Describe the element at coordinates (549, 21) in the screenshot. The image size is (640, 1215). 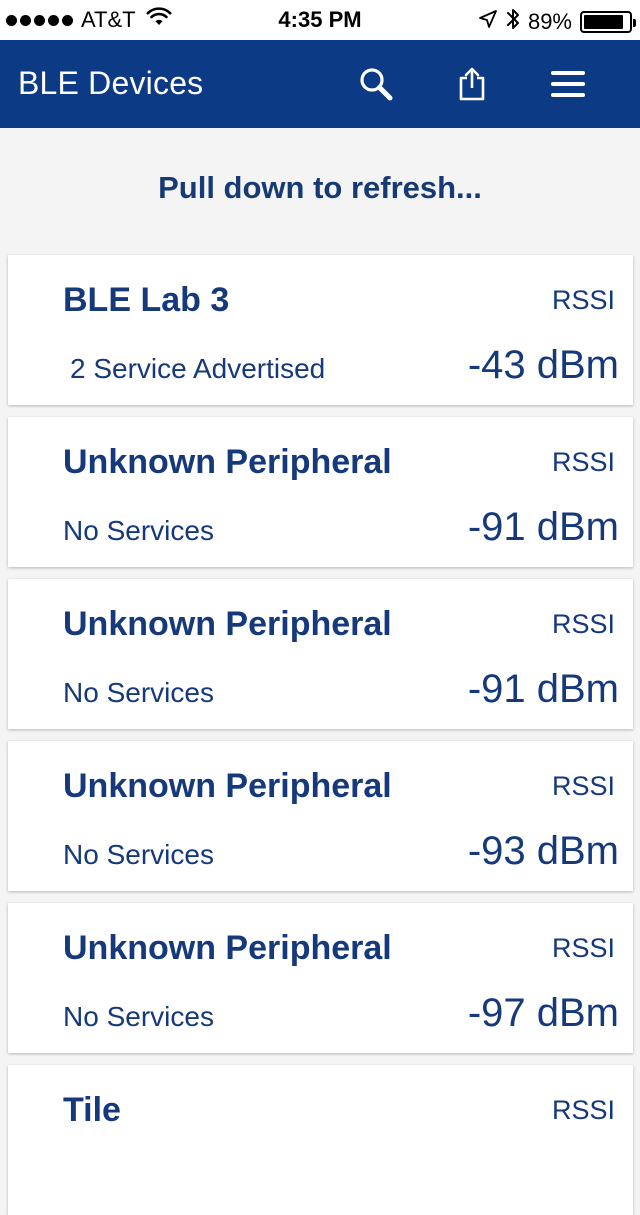
I see `battery-percent: 89%` at that location.